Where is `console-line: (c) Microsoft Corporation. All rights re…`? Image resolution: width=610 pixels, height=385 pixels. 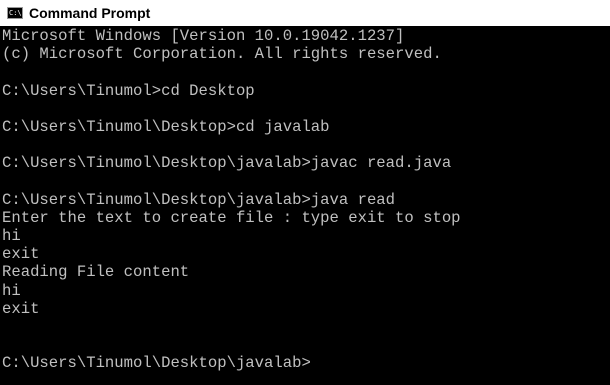 console-line: (c) Microsoft Corporation. All rights re… is located at coordinates (222, 54).